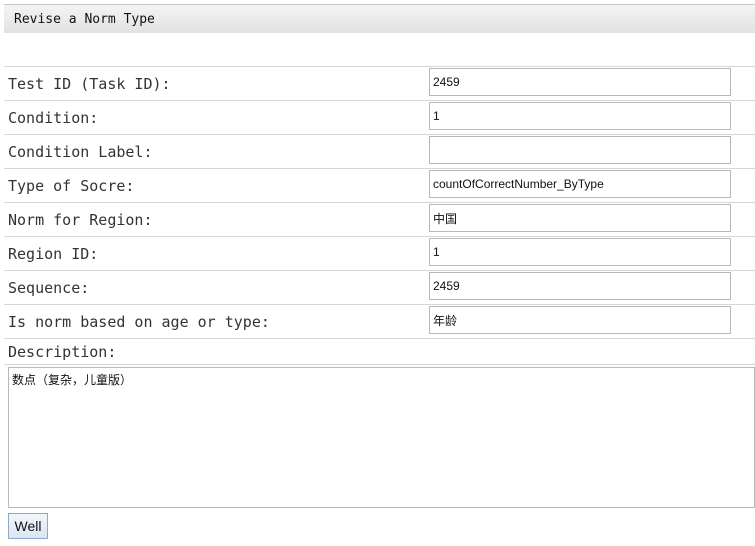 The image size is (755, 546). What do you see at coordinates (28, 526) in the screenshot?
I see `submit-button: Well` at bounding box center [28, 526].